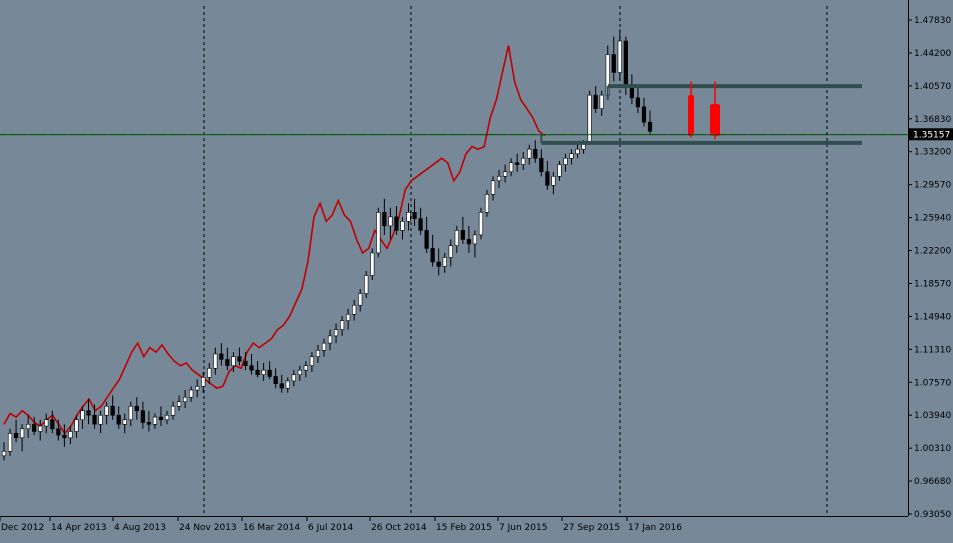 The width and height of the screenshot is (953, 543). I want to click on y-tick-label: 1.25940, so click(932, 219).